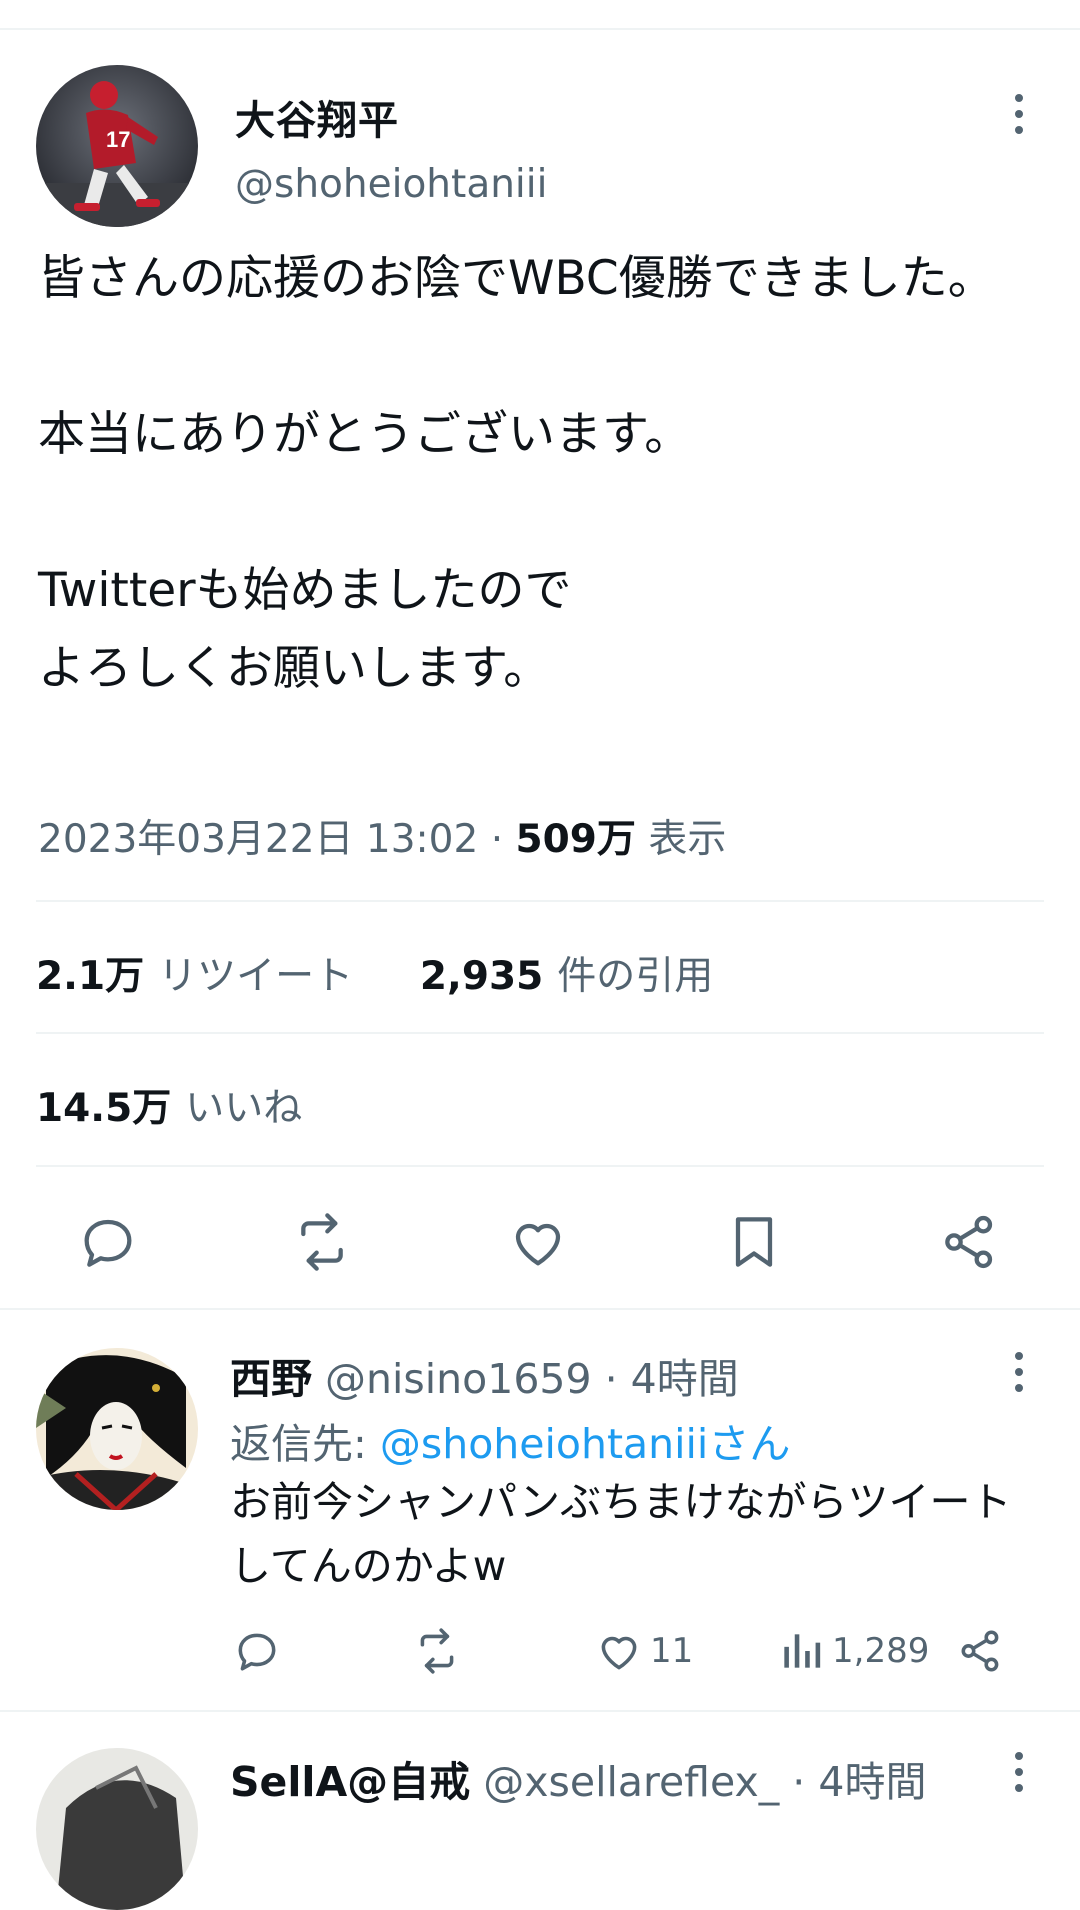 The width and height of the screenshot is (1080, 1910). What do you see at coordinates (104, 1108) in the screenshot?
I see `likes-count: 14.5万` at bounding box center [104, 1108].